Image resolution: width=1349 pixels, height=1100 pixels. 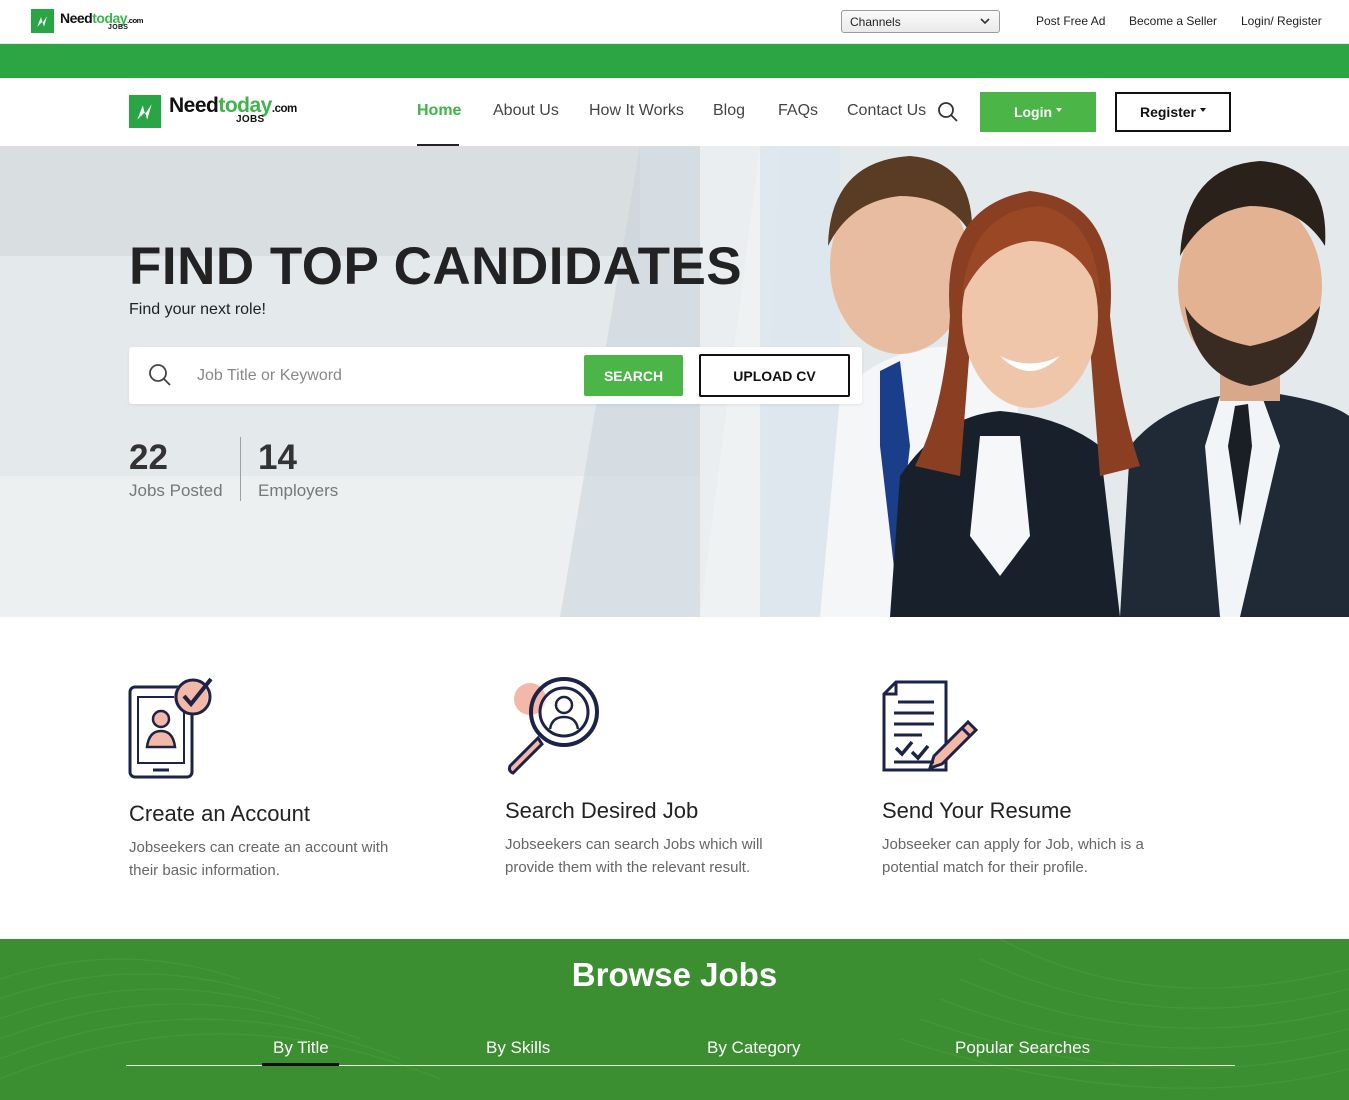 What do you see at coordinates (930, 726) in the screenshot?
I see `resume-document-icon` at bounding box center [930, 726].